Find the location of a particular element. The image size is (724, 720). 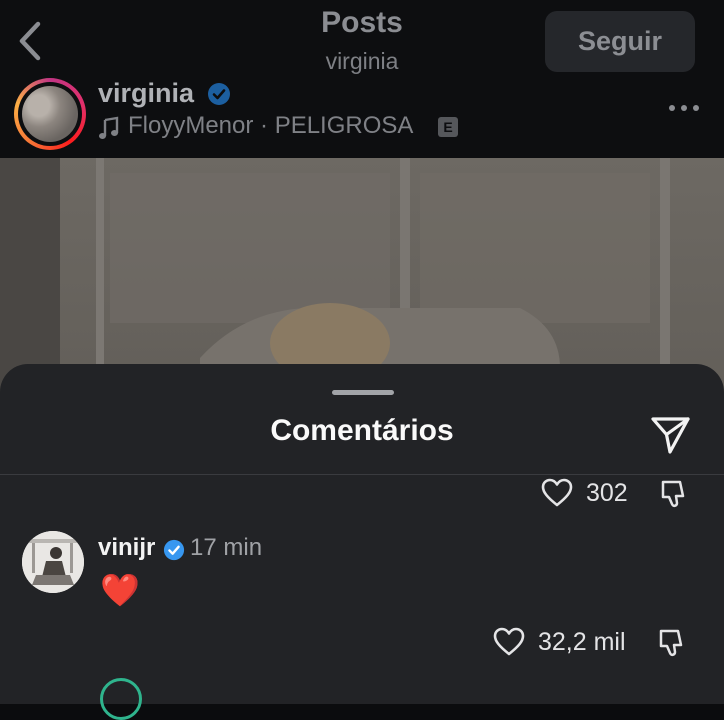

comments-title: Comentários is located at coordinates (362, 430).